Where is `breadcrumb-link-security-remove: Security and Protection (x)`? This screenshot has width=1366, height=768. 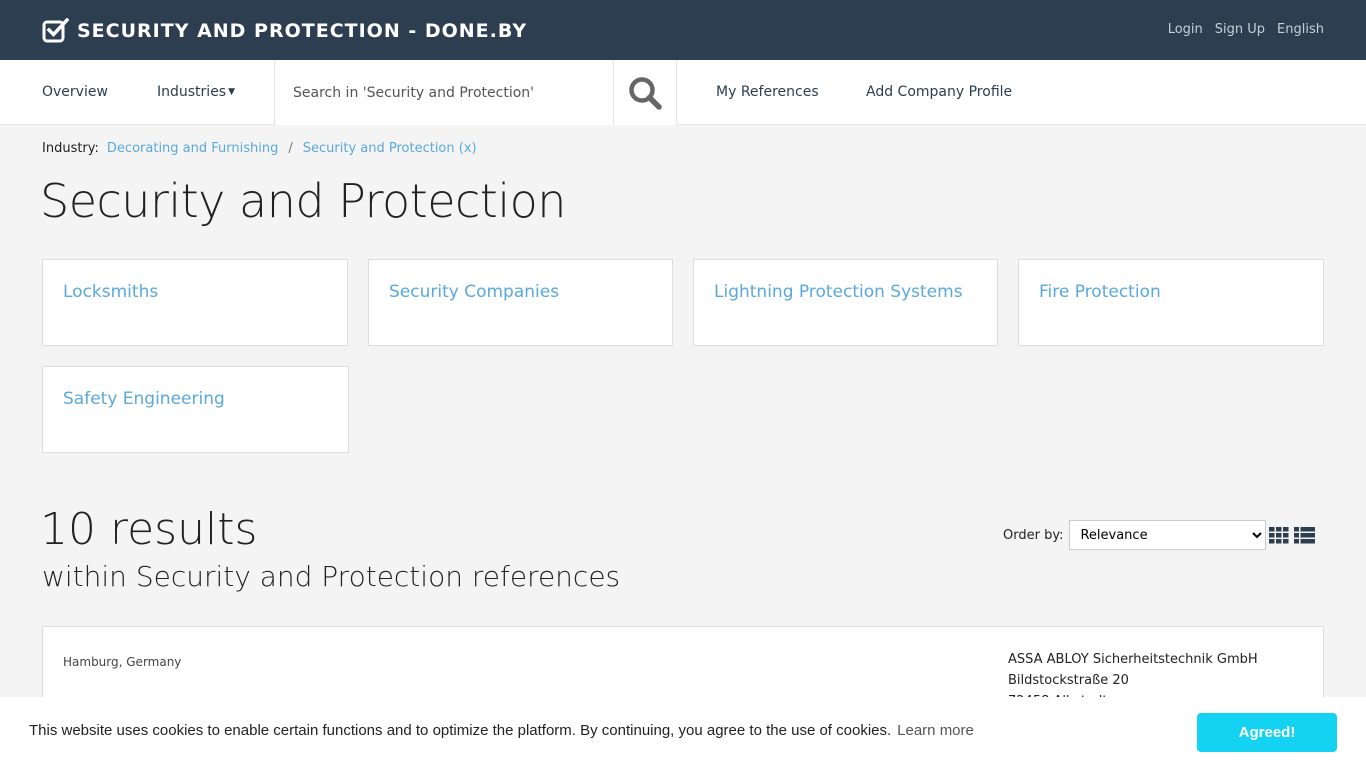 breadcrumb-link-security-remove: Security and Protection (x) is located at coordinates (390, 148).